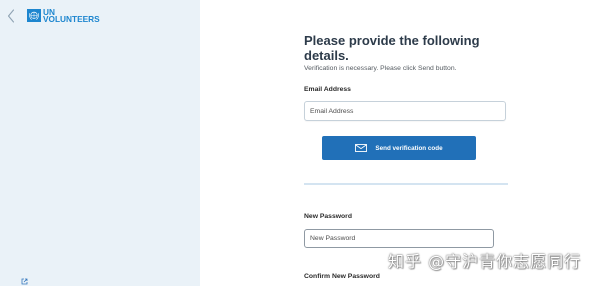  What do you see at coordinates (342, 276) in the screenshot?
I see `confirm-password-label: Confirm New Password` at bounding box center [342, 276].